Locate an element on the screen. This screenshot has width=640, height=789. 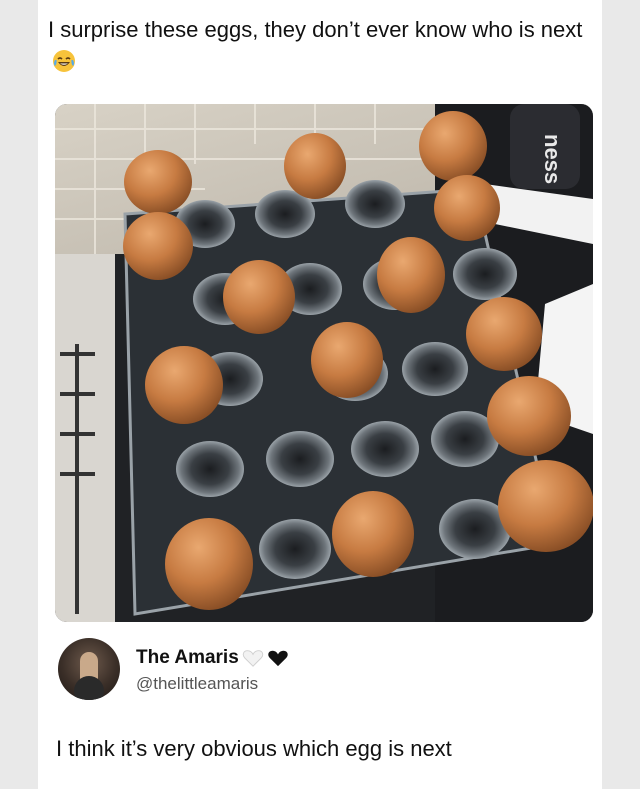
right-margin is located at coordinates (621, 394).